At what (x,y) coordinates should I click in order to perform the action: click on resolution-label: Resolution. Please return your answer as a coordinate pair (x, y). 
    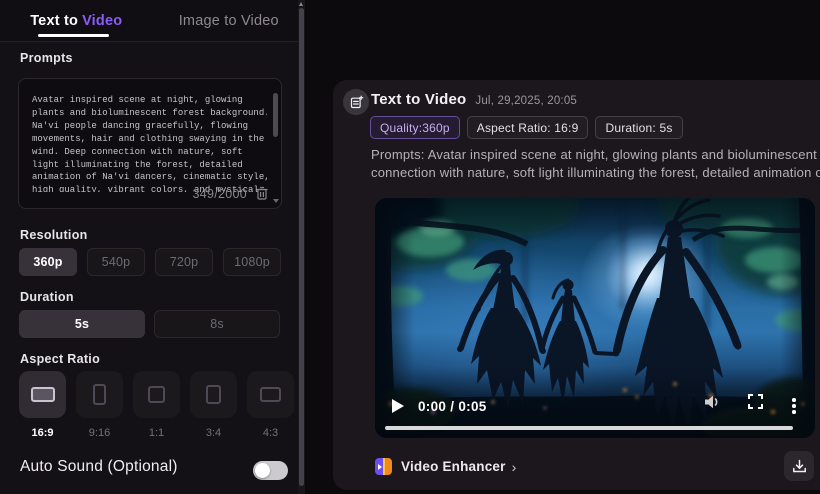
    Looking at the image, I should click on (54, 235).